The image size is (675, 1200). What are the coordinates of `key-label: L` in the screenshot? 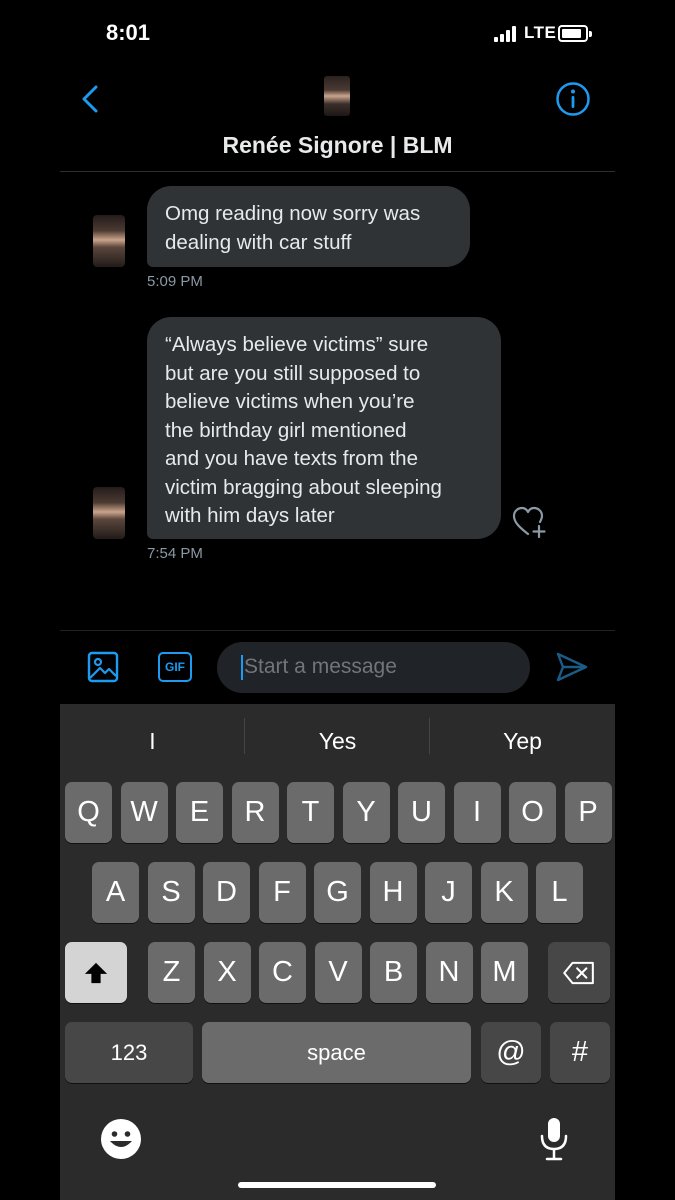 It's located at (559, 892).